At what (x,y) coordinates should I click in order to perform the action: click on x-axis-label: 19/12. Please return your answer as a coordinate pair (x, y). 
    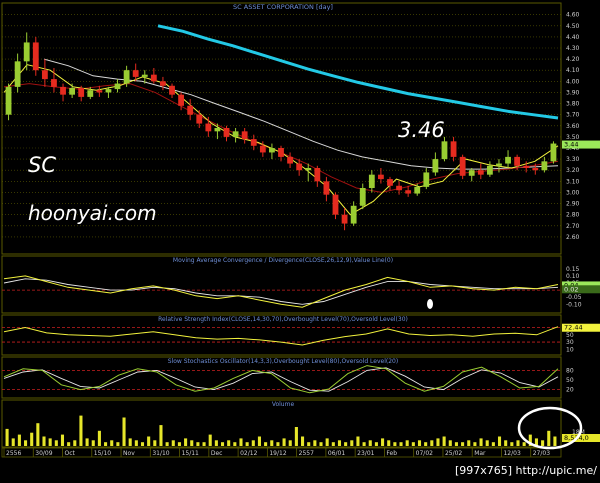
    Looking at the image, I should click on (277, 453).